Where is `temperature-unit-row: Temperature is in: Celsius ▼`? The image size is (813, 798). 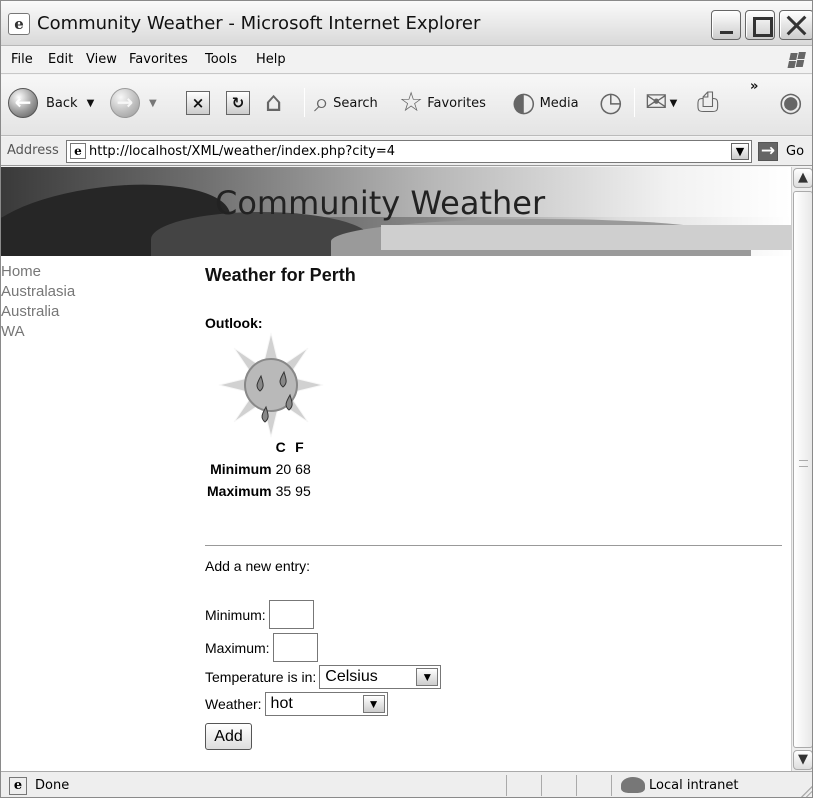 temperature-unit-row: Temperature is in: Celsius ▼ is located at coordinates (323, 677).